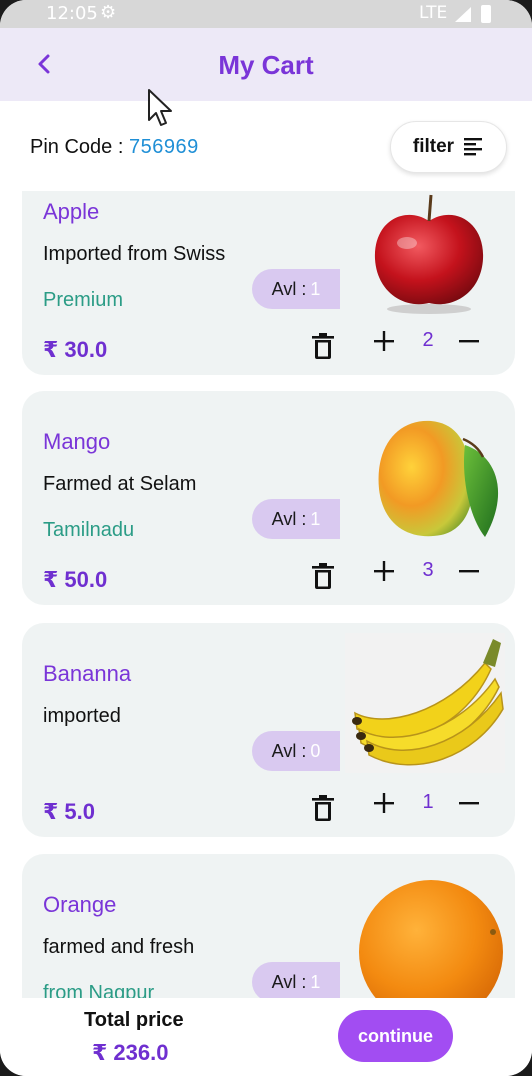 This screenshot has width=532, height=1076. What do you see at coordinates (433, 146) in the screenshot?
I see `filter-label: filter` at bounding box center [433, 146].